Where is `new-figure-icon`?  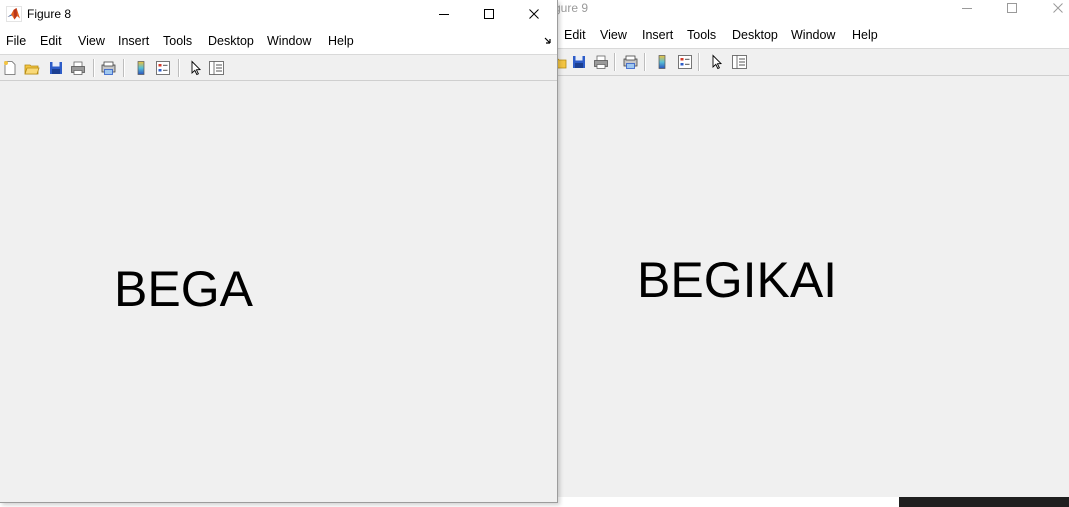 new-figure-icon is located at coordinates (9, 67).